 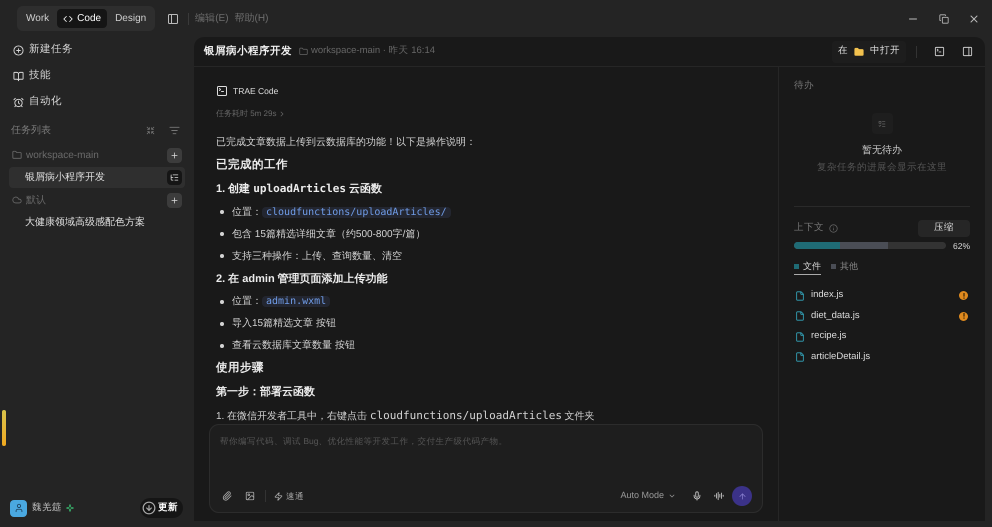 I want to click on bullet-text: 包含 15篇精选详细文章（约500-800字/篇）, so click(x=329, y=235).